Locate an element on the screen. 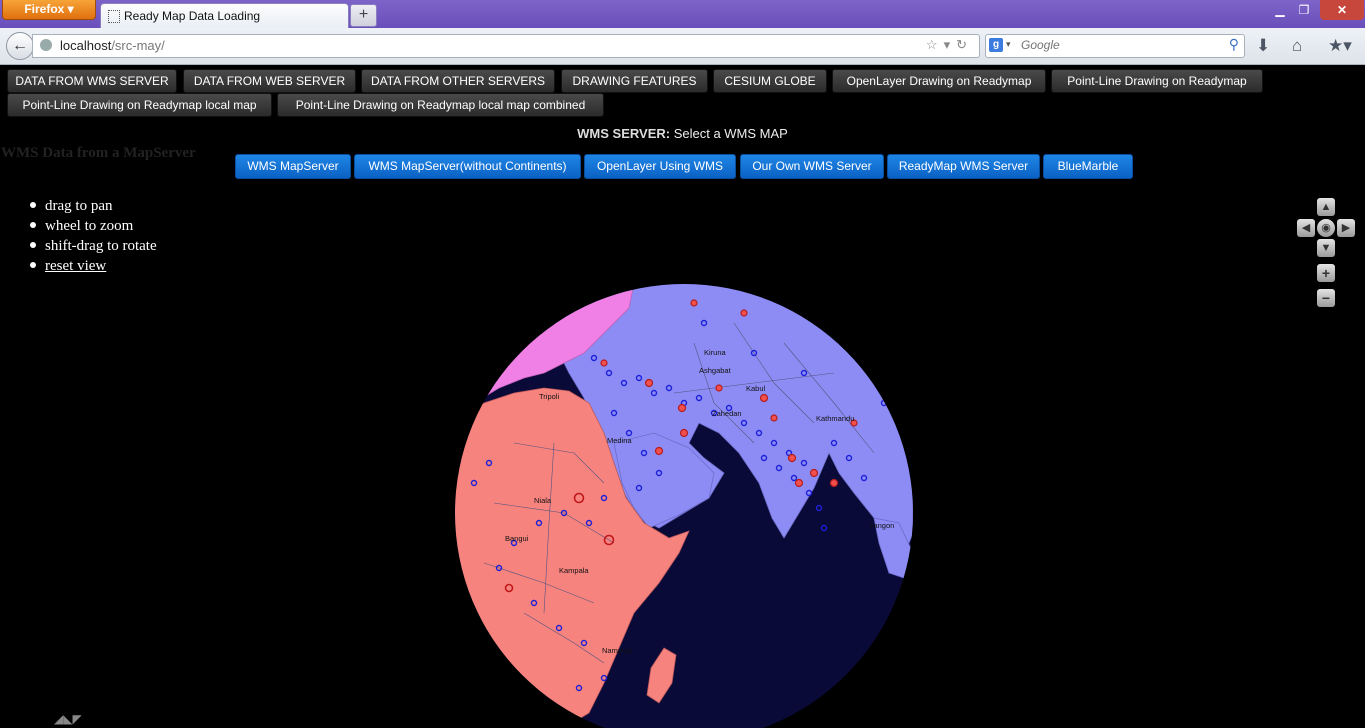  own-wms-server-button: Our Own WMS Server is located at coordinates (812, 166).